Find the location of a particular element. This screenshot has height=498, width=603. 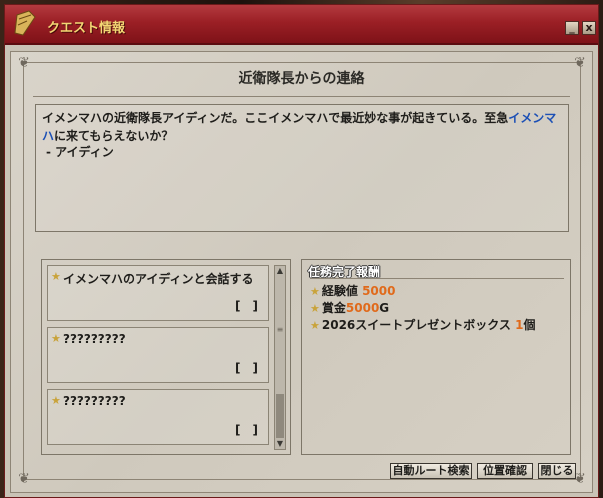

quest-signature: - アイディン is located at coordinates (80, 152).